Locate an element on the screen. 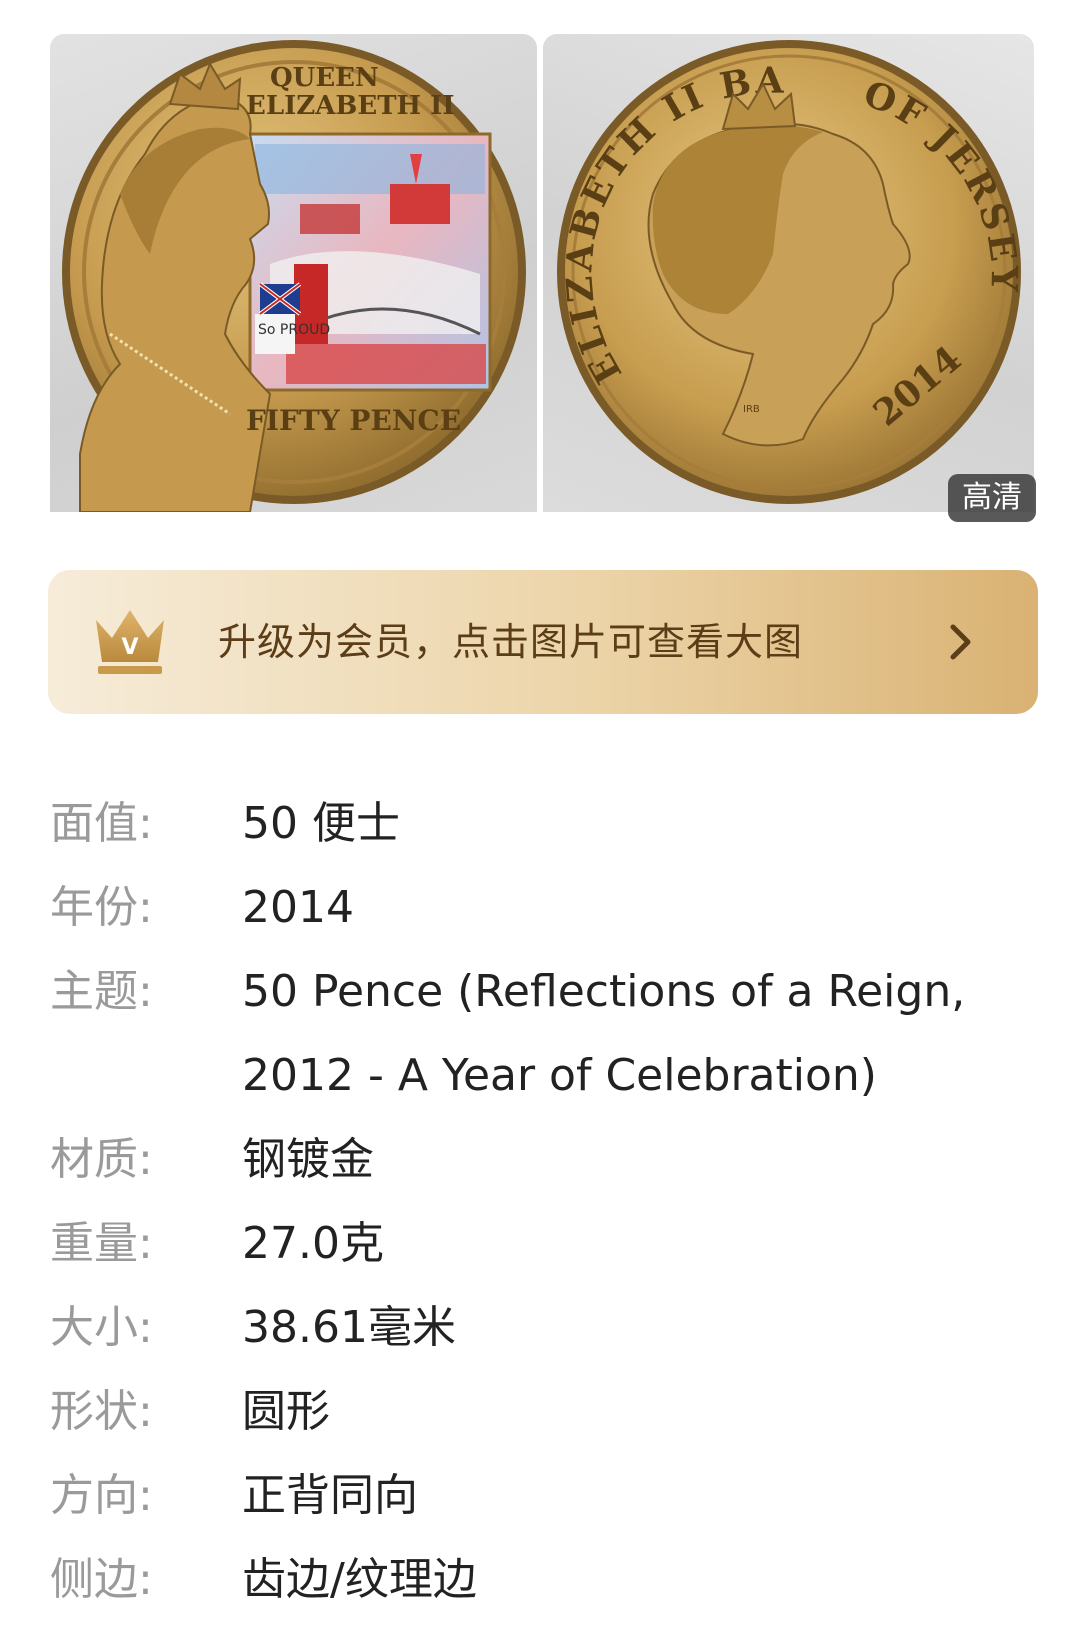  spec-value: 38.61毫米 is located at coordinates (349, 1327).